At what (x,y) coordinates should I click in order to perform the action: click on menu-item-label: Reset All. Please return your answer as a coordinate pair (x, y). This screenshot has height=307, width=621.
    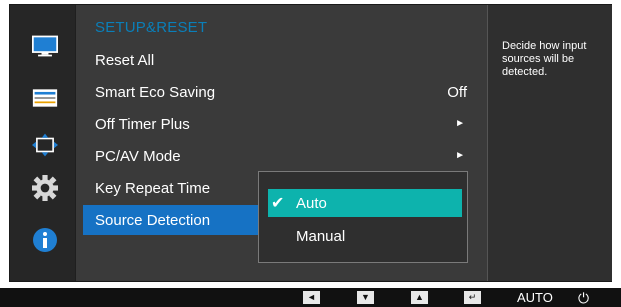
    Looking at the image, I should click on (125, 60).